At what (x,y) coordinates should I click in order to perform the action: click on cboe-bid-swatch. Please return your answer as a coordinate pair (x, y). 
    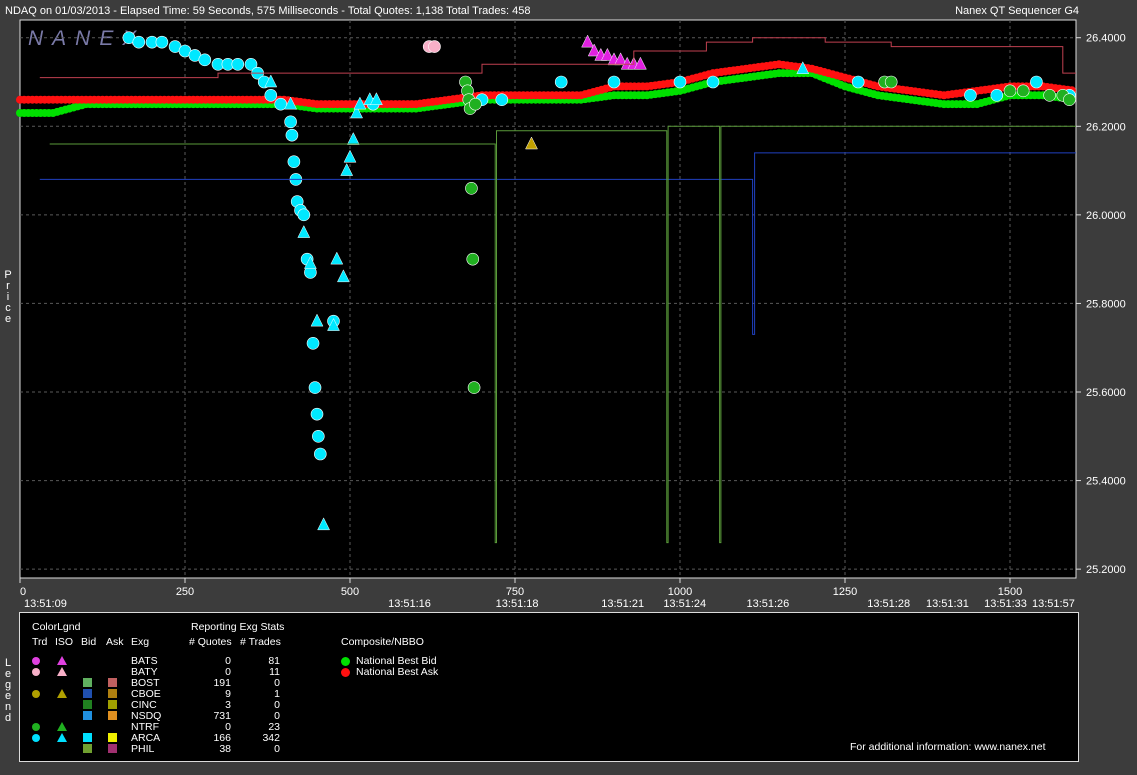
    Looking at the image, I should click on (87, 693).